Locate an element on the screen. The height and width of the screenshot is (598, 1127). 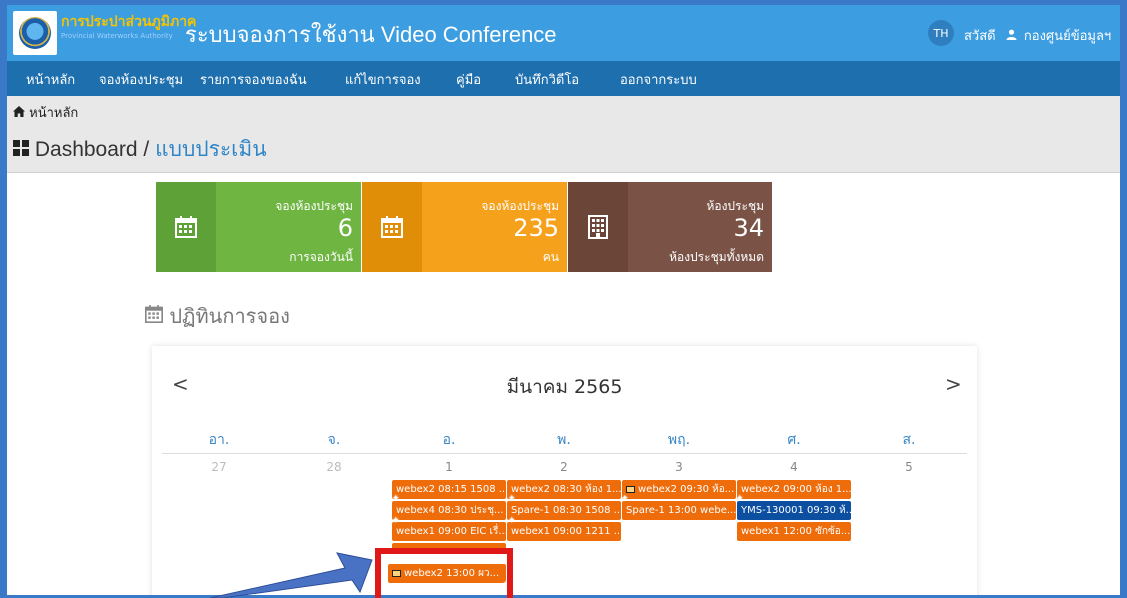
weekday-divider is located at coordinates (564, 453).